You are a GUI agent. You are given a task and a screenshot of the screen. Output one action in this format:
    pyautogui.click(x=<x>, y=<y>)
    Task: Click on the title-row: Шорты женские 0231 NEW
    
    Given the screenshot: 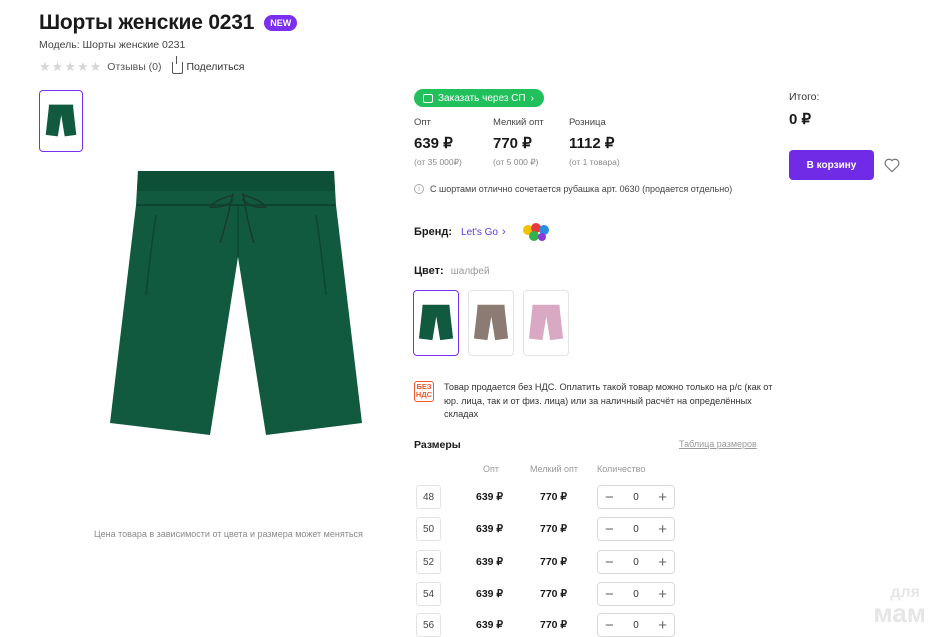 What is the action you would take?
    pyautogui.click(x=168, y=23)
    